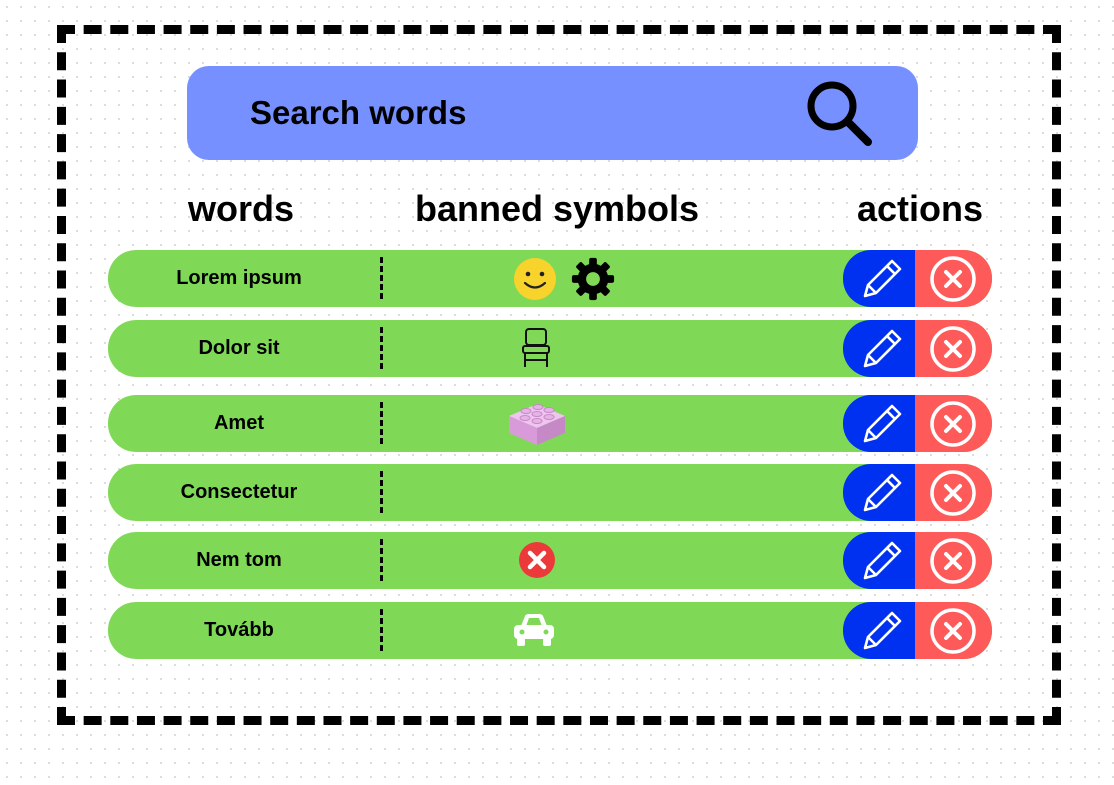 The width and height of the screenshot is (1114, 785). What do you see at coordinates (238, 423) in the screenshot?
I see `word-label: Amet` at bounding box center [238, 423].